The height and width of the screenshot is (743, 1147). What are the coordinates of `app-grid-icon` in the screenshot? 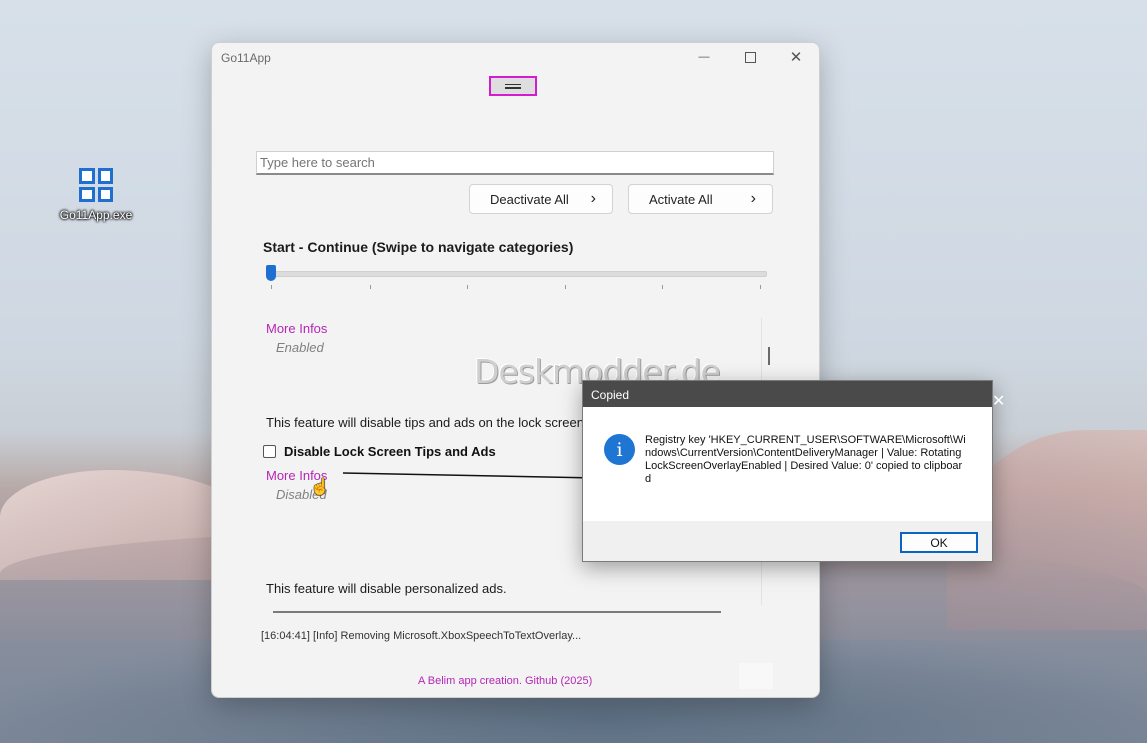 It's located at (96, 185).